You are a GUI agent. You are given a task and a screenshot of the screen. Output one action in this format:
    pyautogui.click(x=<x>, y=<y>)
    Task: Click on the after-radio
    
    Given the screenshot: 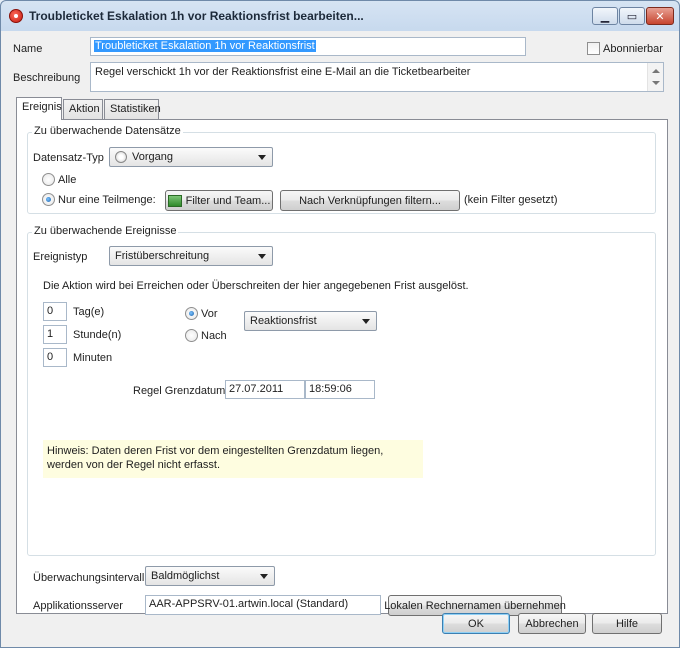 What is the action you would take?
    pyautogui.click(x=191, y=335)
    